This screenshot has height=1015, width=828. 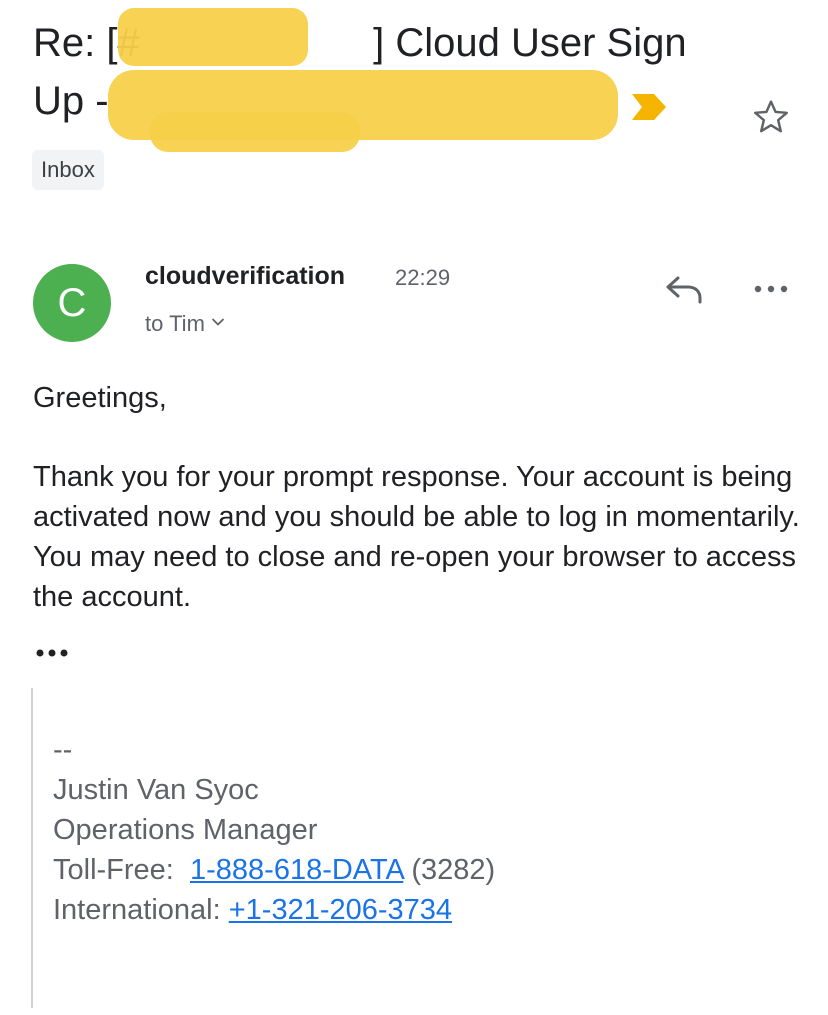 I want to click on signature-toll-free: Toll-Free: 1-888-618-DATA (3282), so click(x=274, y=870).